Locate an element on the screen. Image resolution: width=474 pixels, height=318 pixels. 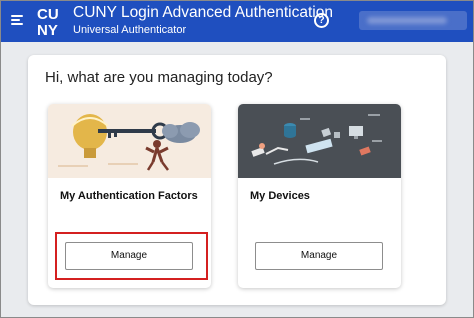
page-greeting: Hi, what are you managing today? is located at coordinates (159, 77).